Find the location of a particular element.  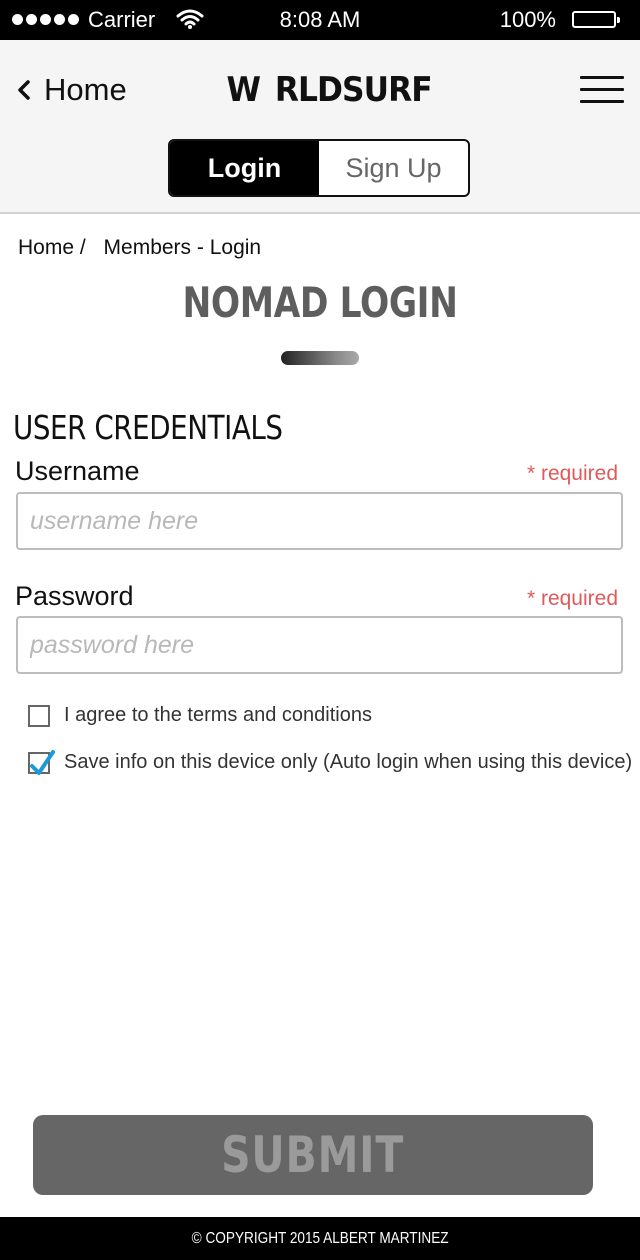

terms-checkbox is located at coordinates (39, 715).